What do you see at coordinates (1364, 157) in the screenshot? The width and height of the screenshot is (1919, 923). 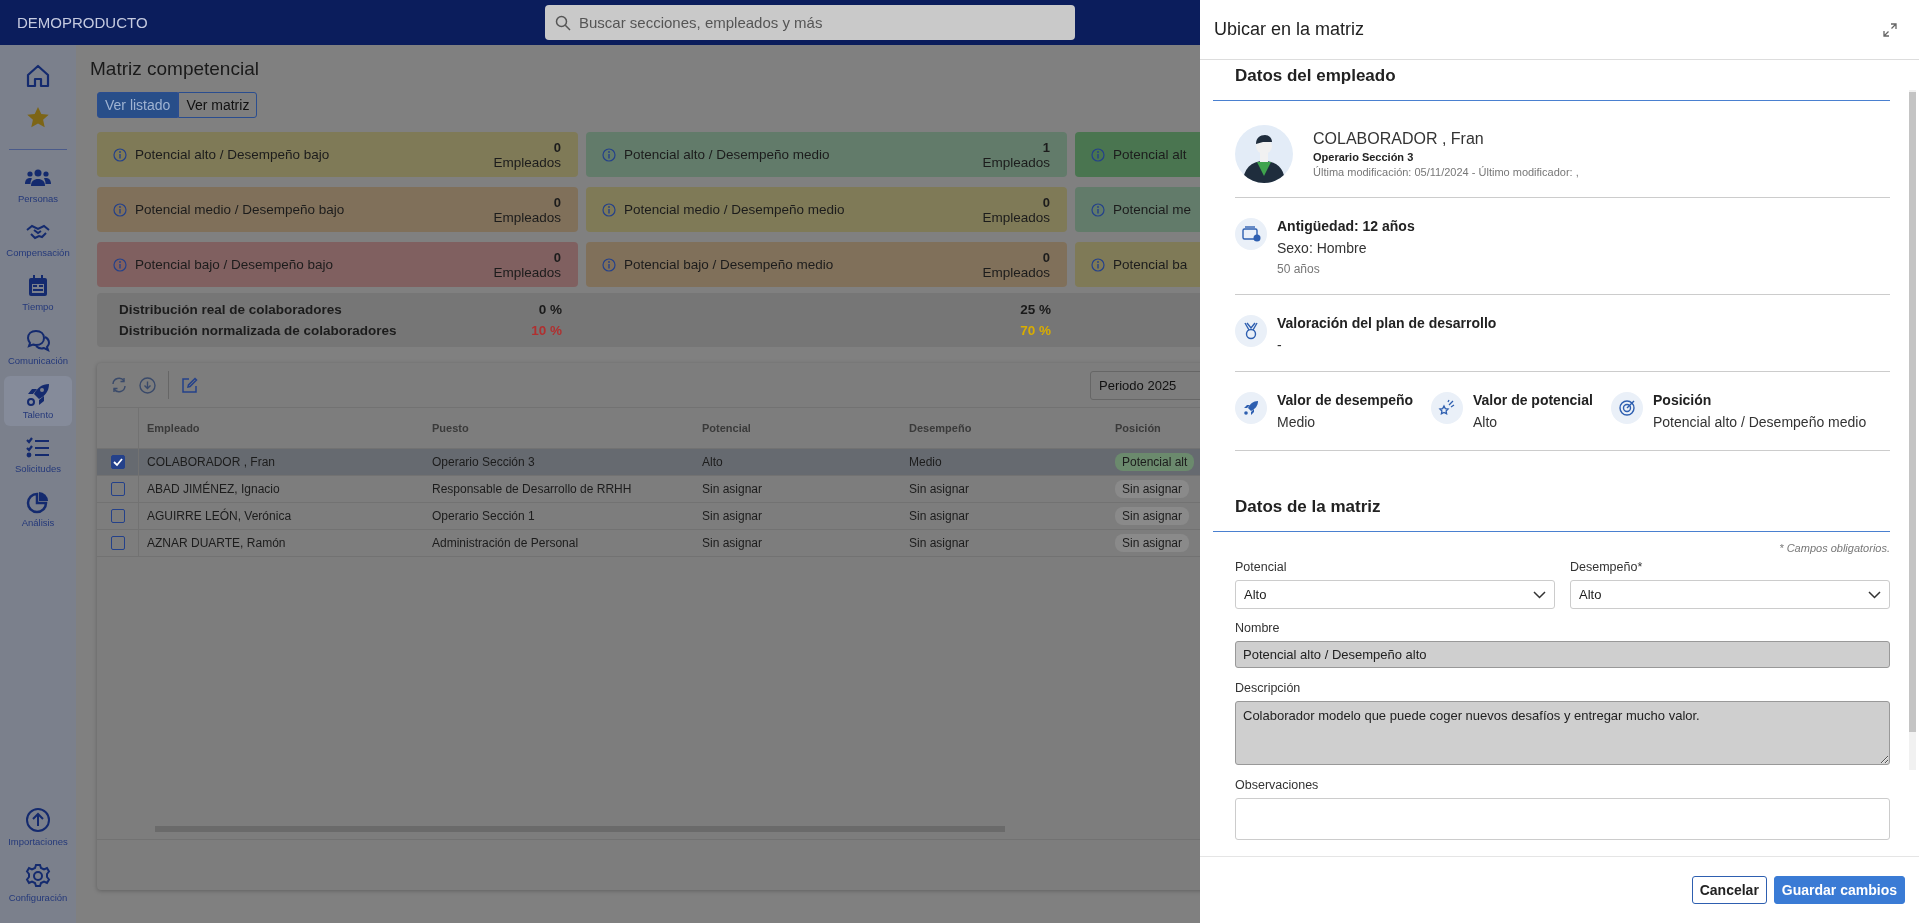 I see `employee-job: Operario Sección 3` at bounding box center [1364, 157].